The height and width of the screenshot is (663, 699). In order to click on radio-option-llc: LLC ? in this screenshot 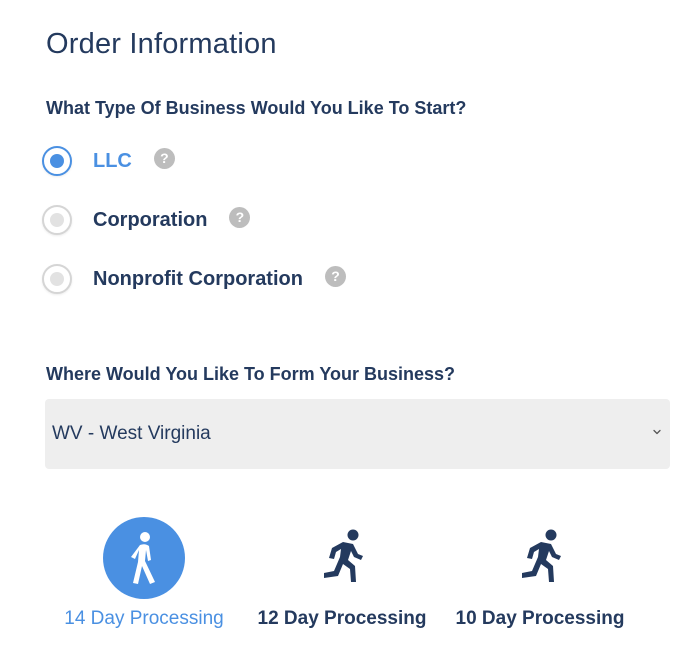, I will do `click(108, 161)`.